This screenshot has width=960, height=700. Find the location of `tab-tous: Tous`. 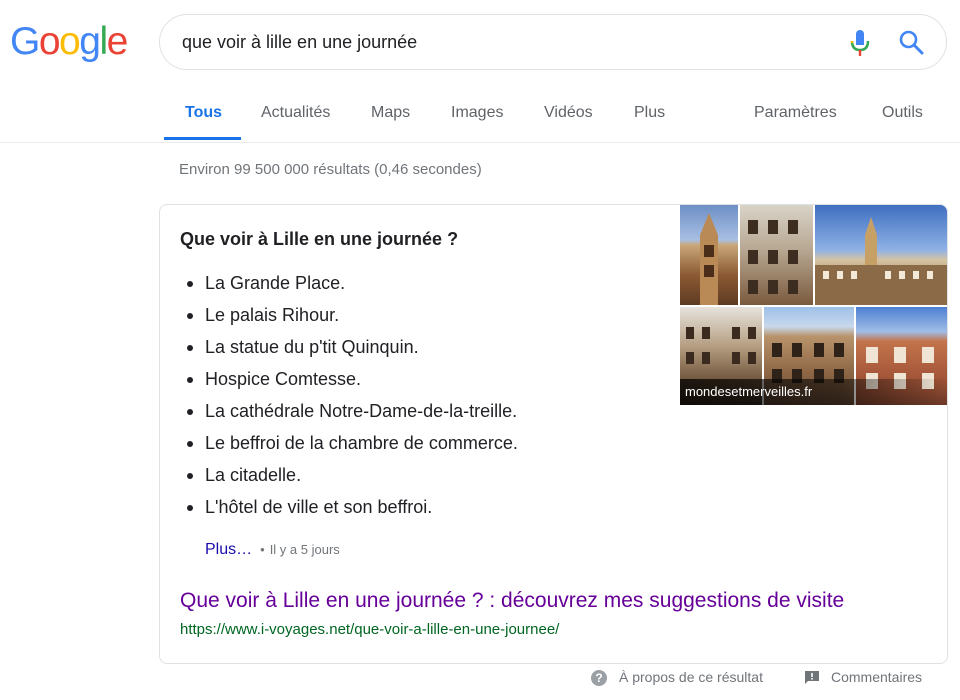

tab-tous: Tous is located at coordinates (203, 113).